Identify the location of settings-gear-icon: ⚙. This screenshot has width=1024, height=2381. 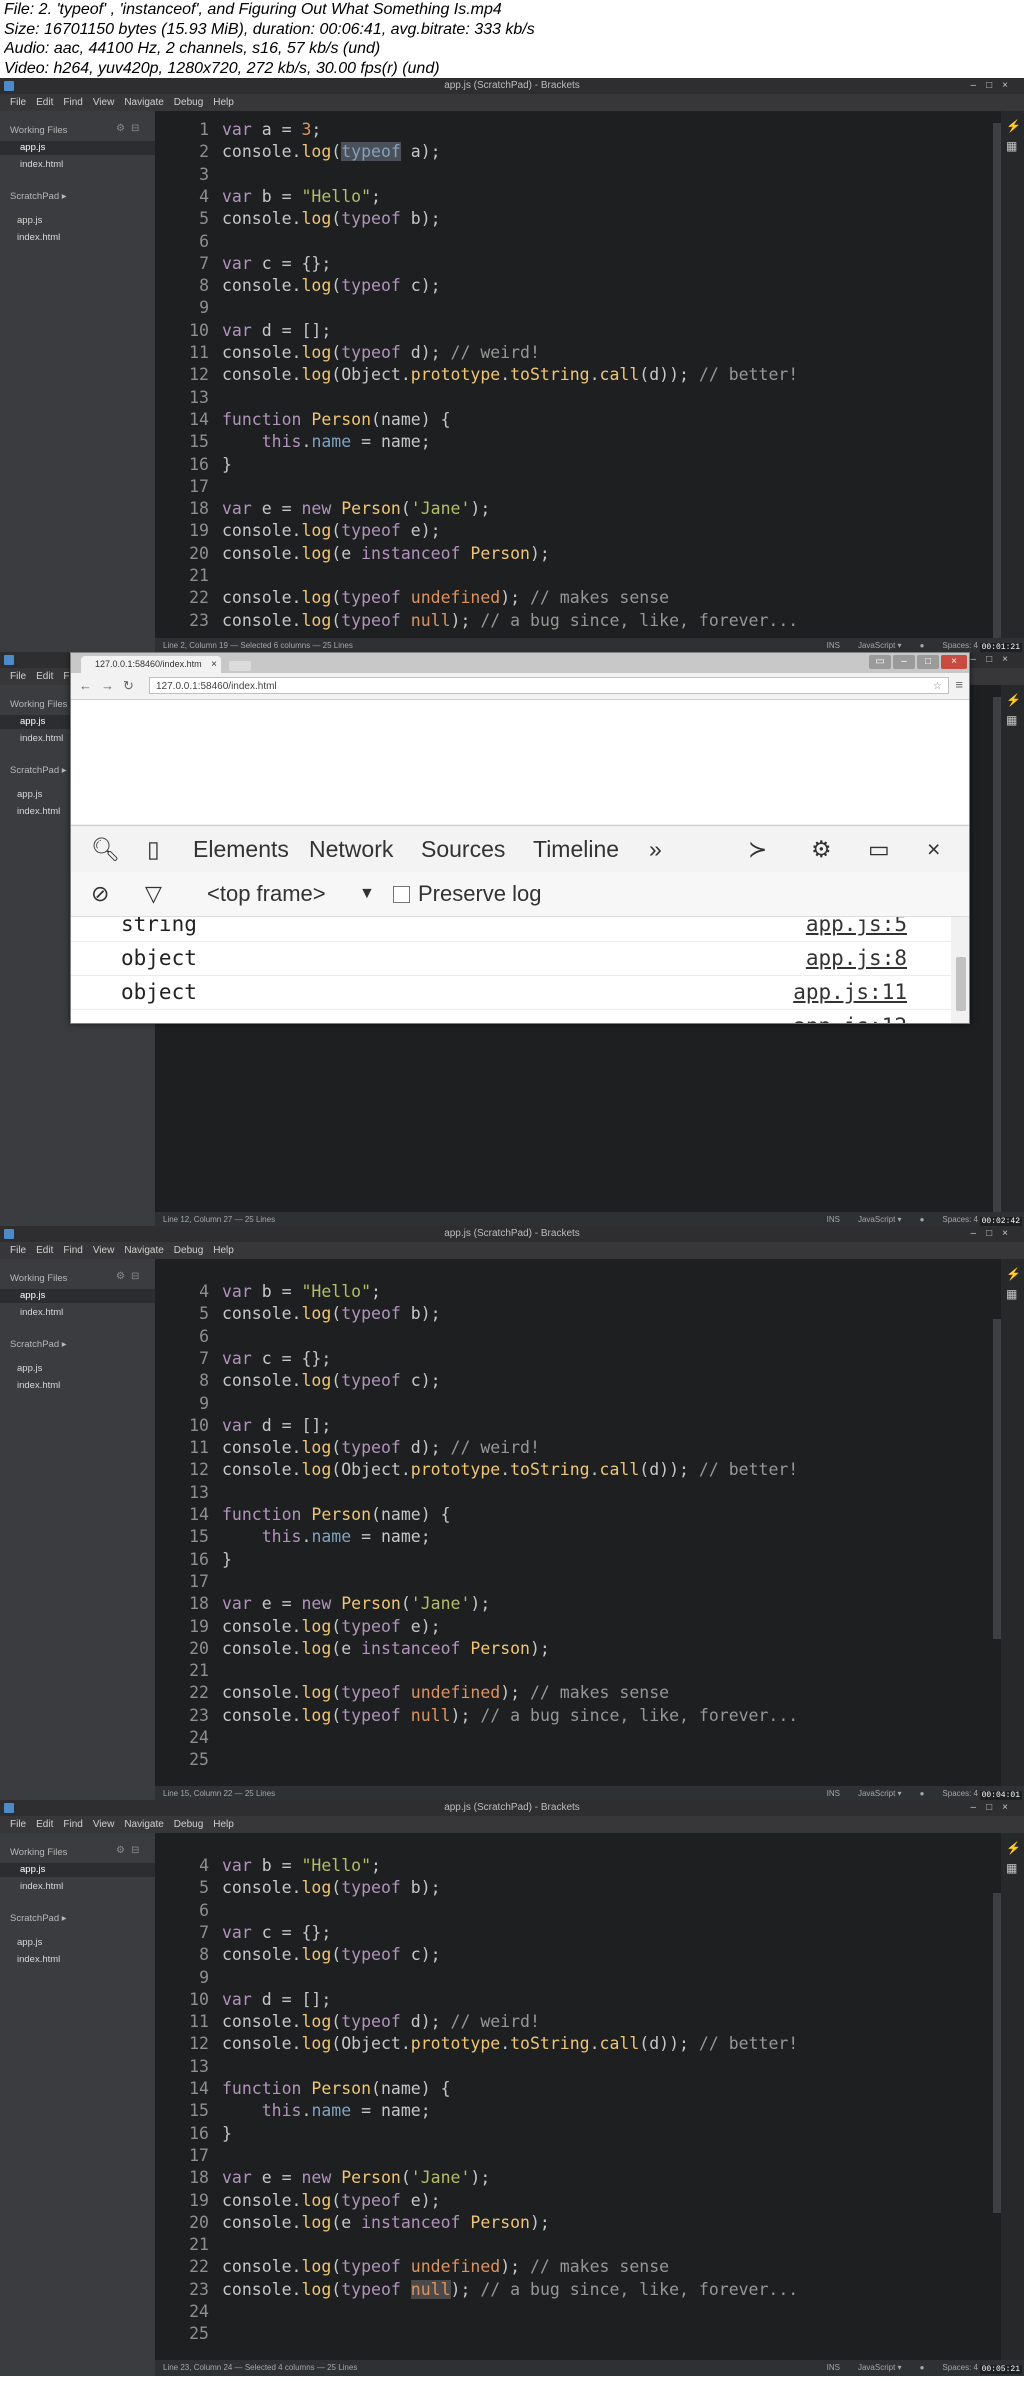
(821, 849).